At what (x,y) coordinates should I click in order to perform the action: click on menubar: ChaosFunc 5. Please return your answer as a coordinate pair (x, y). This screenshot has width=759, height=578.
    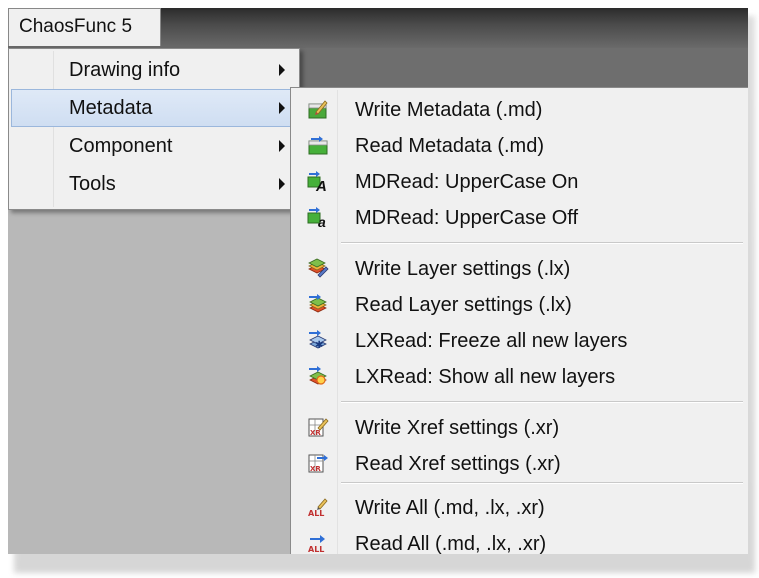
    Looking at the image, I should click on (378, 28).